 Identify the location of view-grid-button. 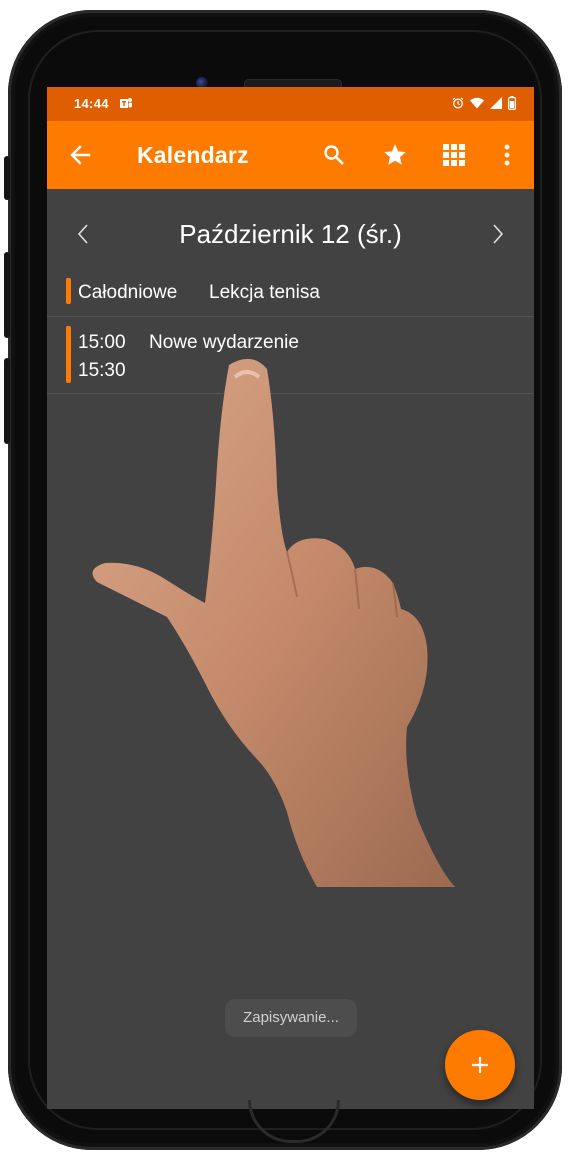
(454, 155).